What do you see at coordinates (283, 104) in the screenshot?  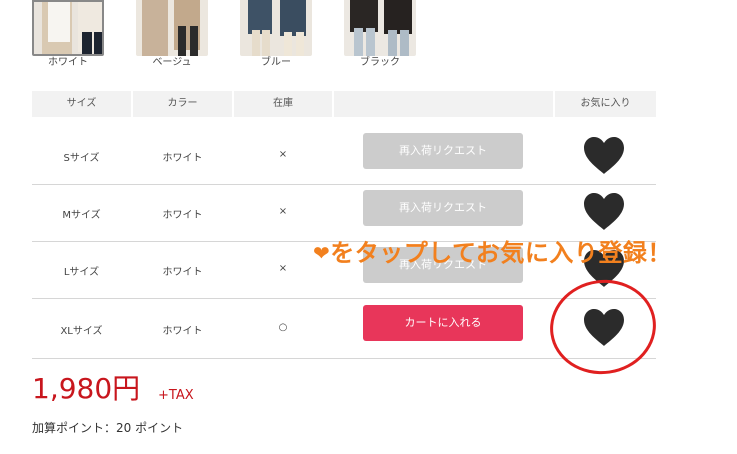 I see `header-stock: 在庫` at bounding box center [283, 104].